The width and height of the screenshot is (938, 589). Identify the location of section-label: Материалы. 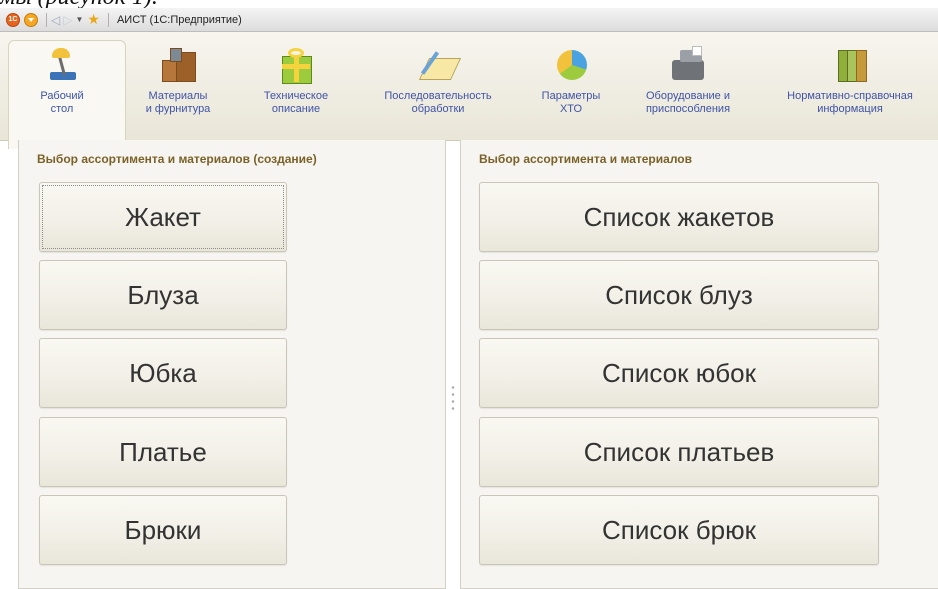
(178, 96).